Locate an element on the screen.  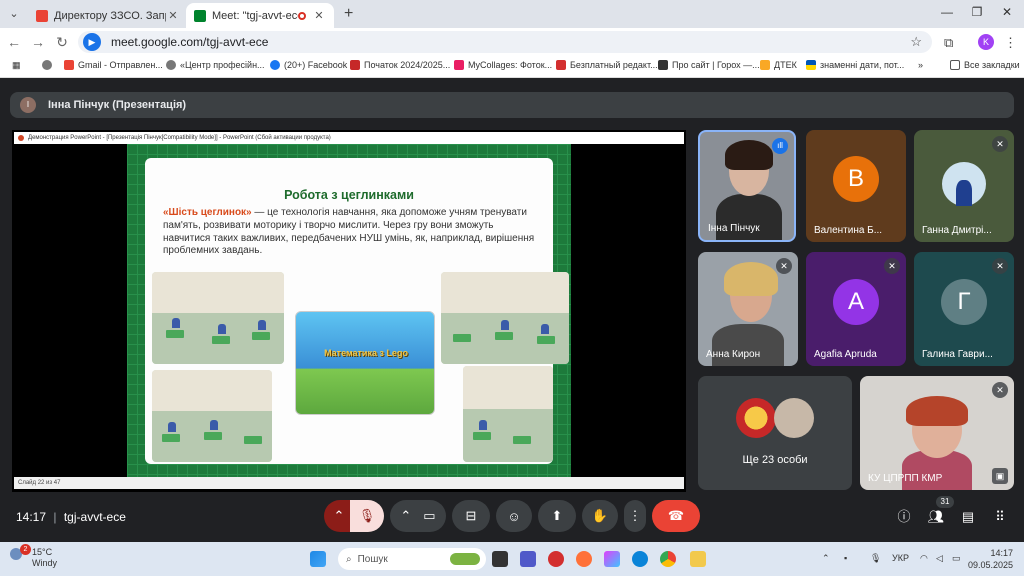
extensions-puzzle-icon: ⧉ is located at coordinates (948, 43).